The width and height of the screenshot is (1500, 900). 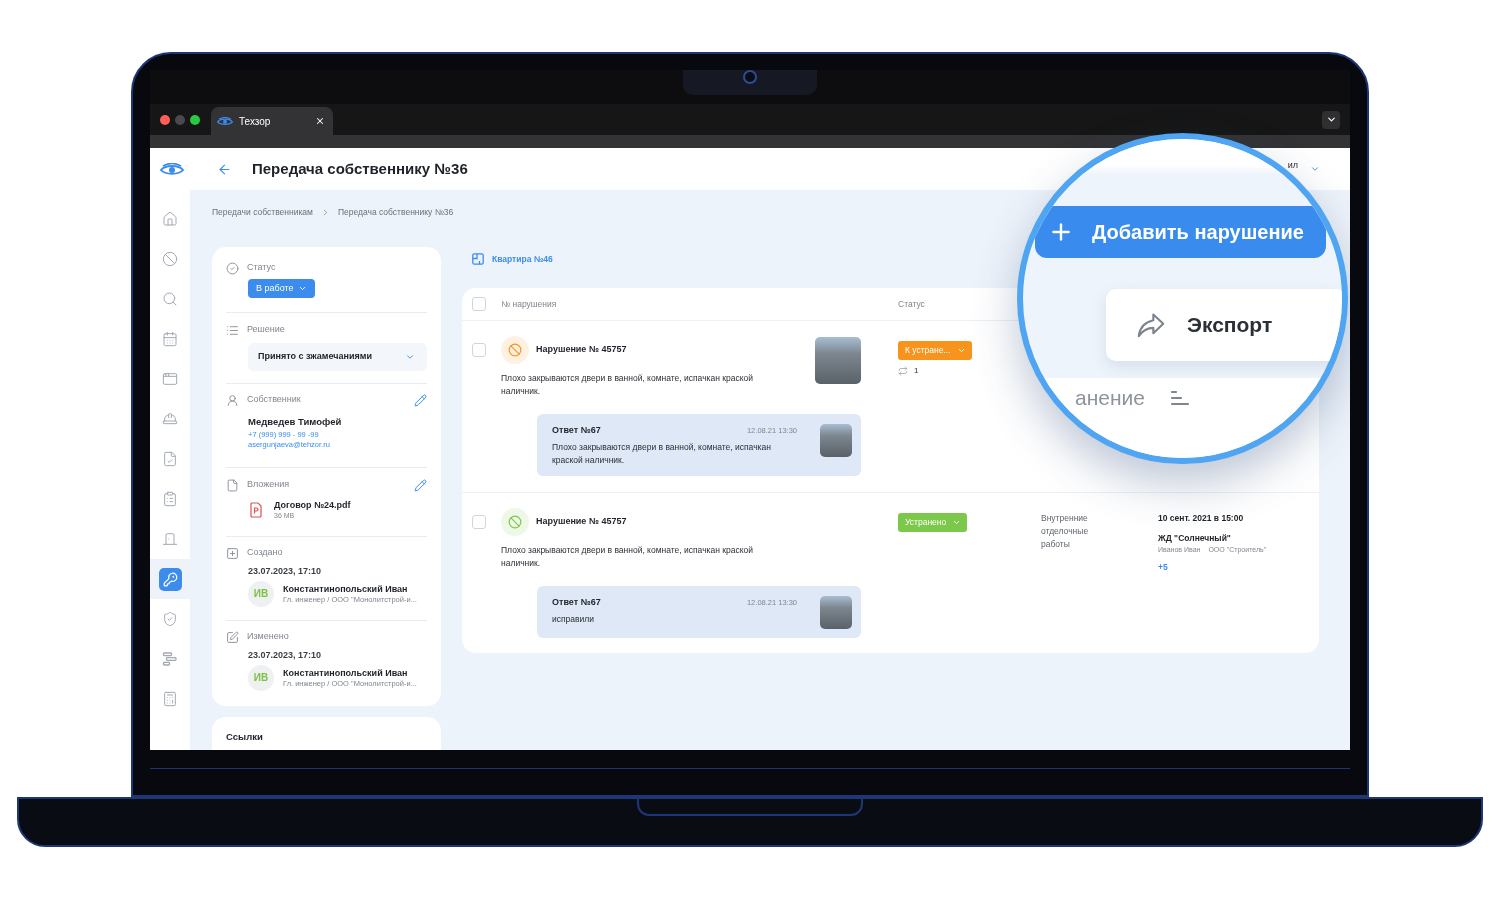 What do you see at coordinates (232, 400) in the screenshot?
I see `user-icon` at bounding box center [232, 400].